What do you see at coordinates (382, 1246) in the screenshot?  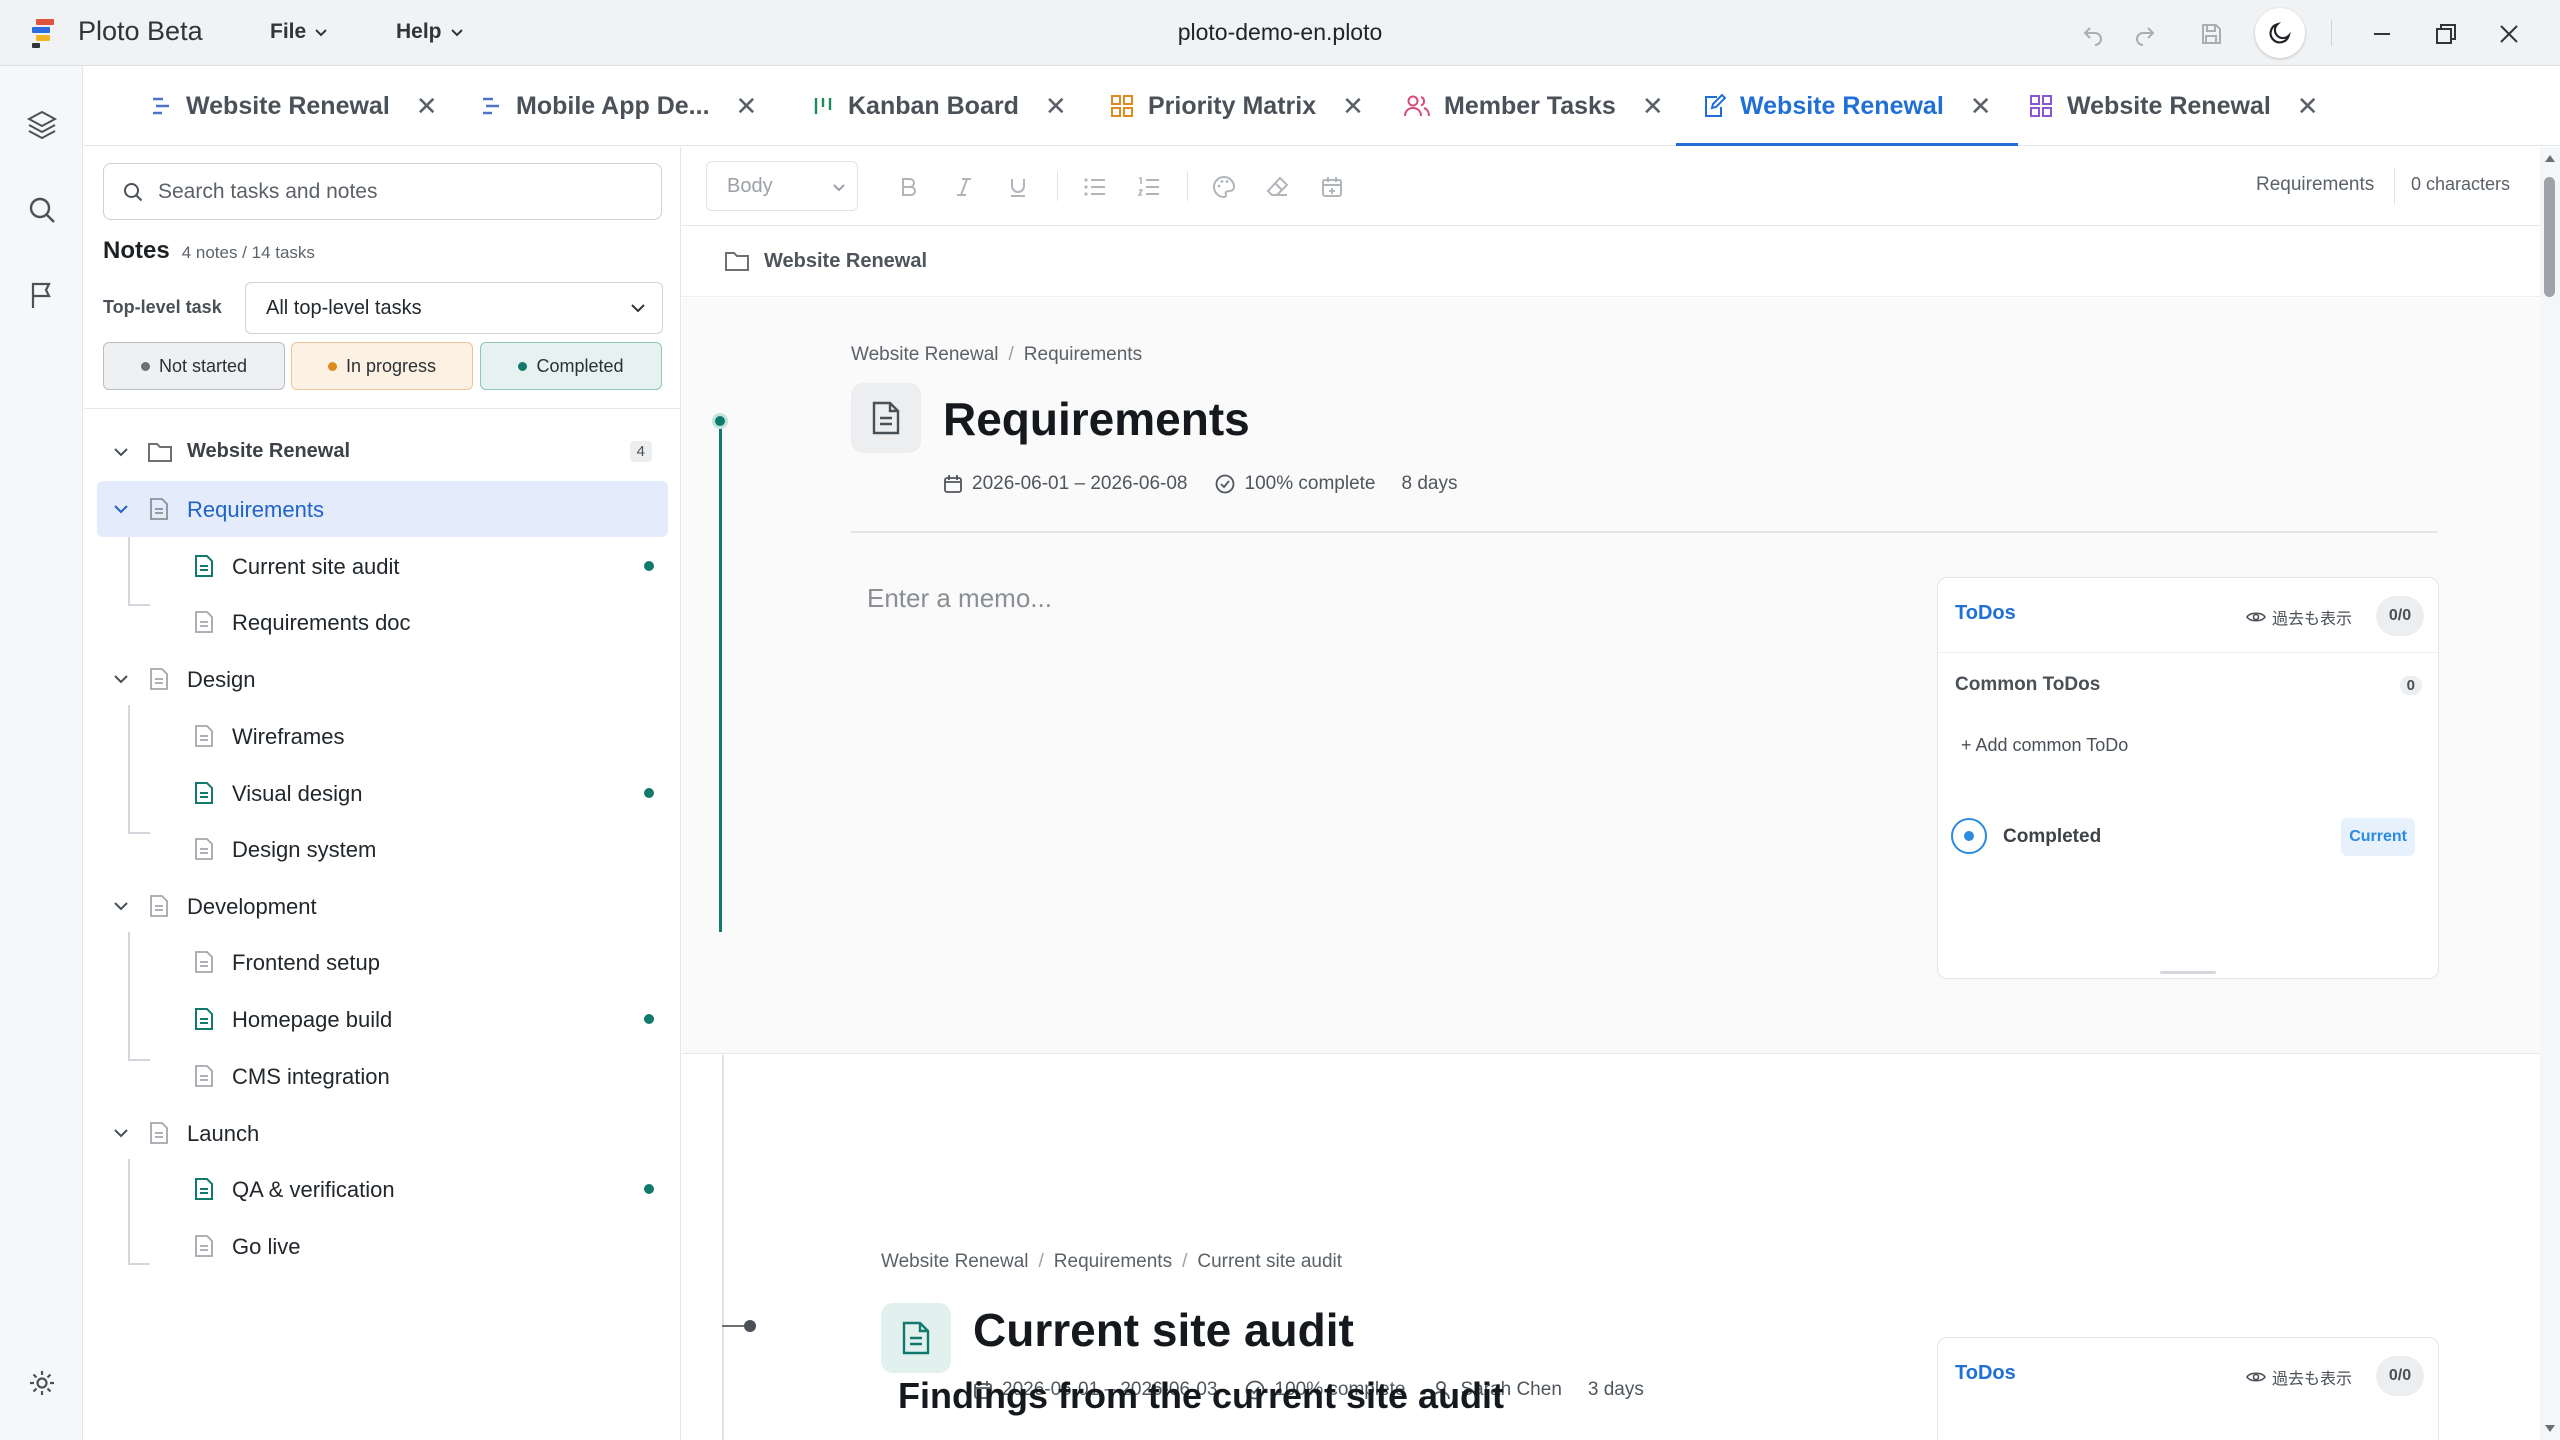 I see `tree-item-go-live: Go live` at bounding box center [382, 1246].